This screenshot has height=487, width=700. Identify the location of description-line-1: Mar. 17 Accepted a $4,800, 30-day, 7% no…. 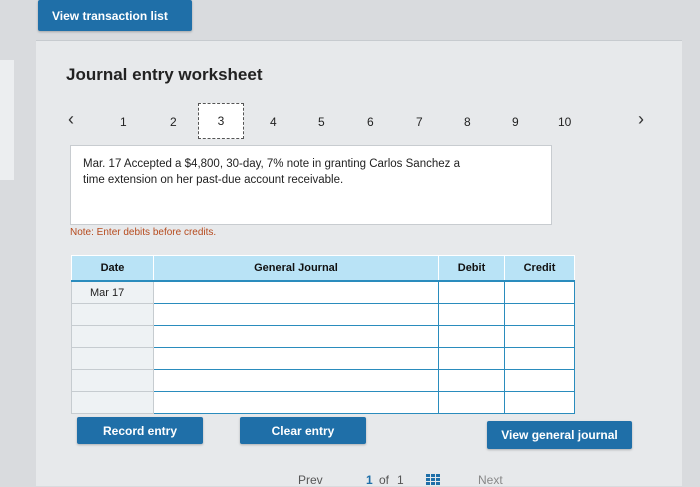
(271, 164).